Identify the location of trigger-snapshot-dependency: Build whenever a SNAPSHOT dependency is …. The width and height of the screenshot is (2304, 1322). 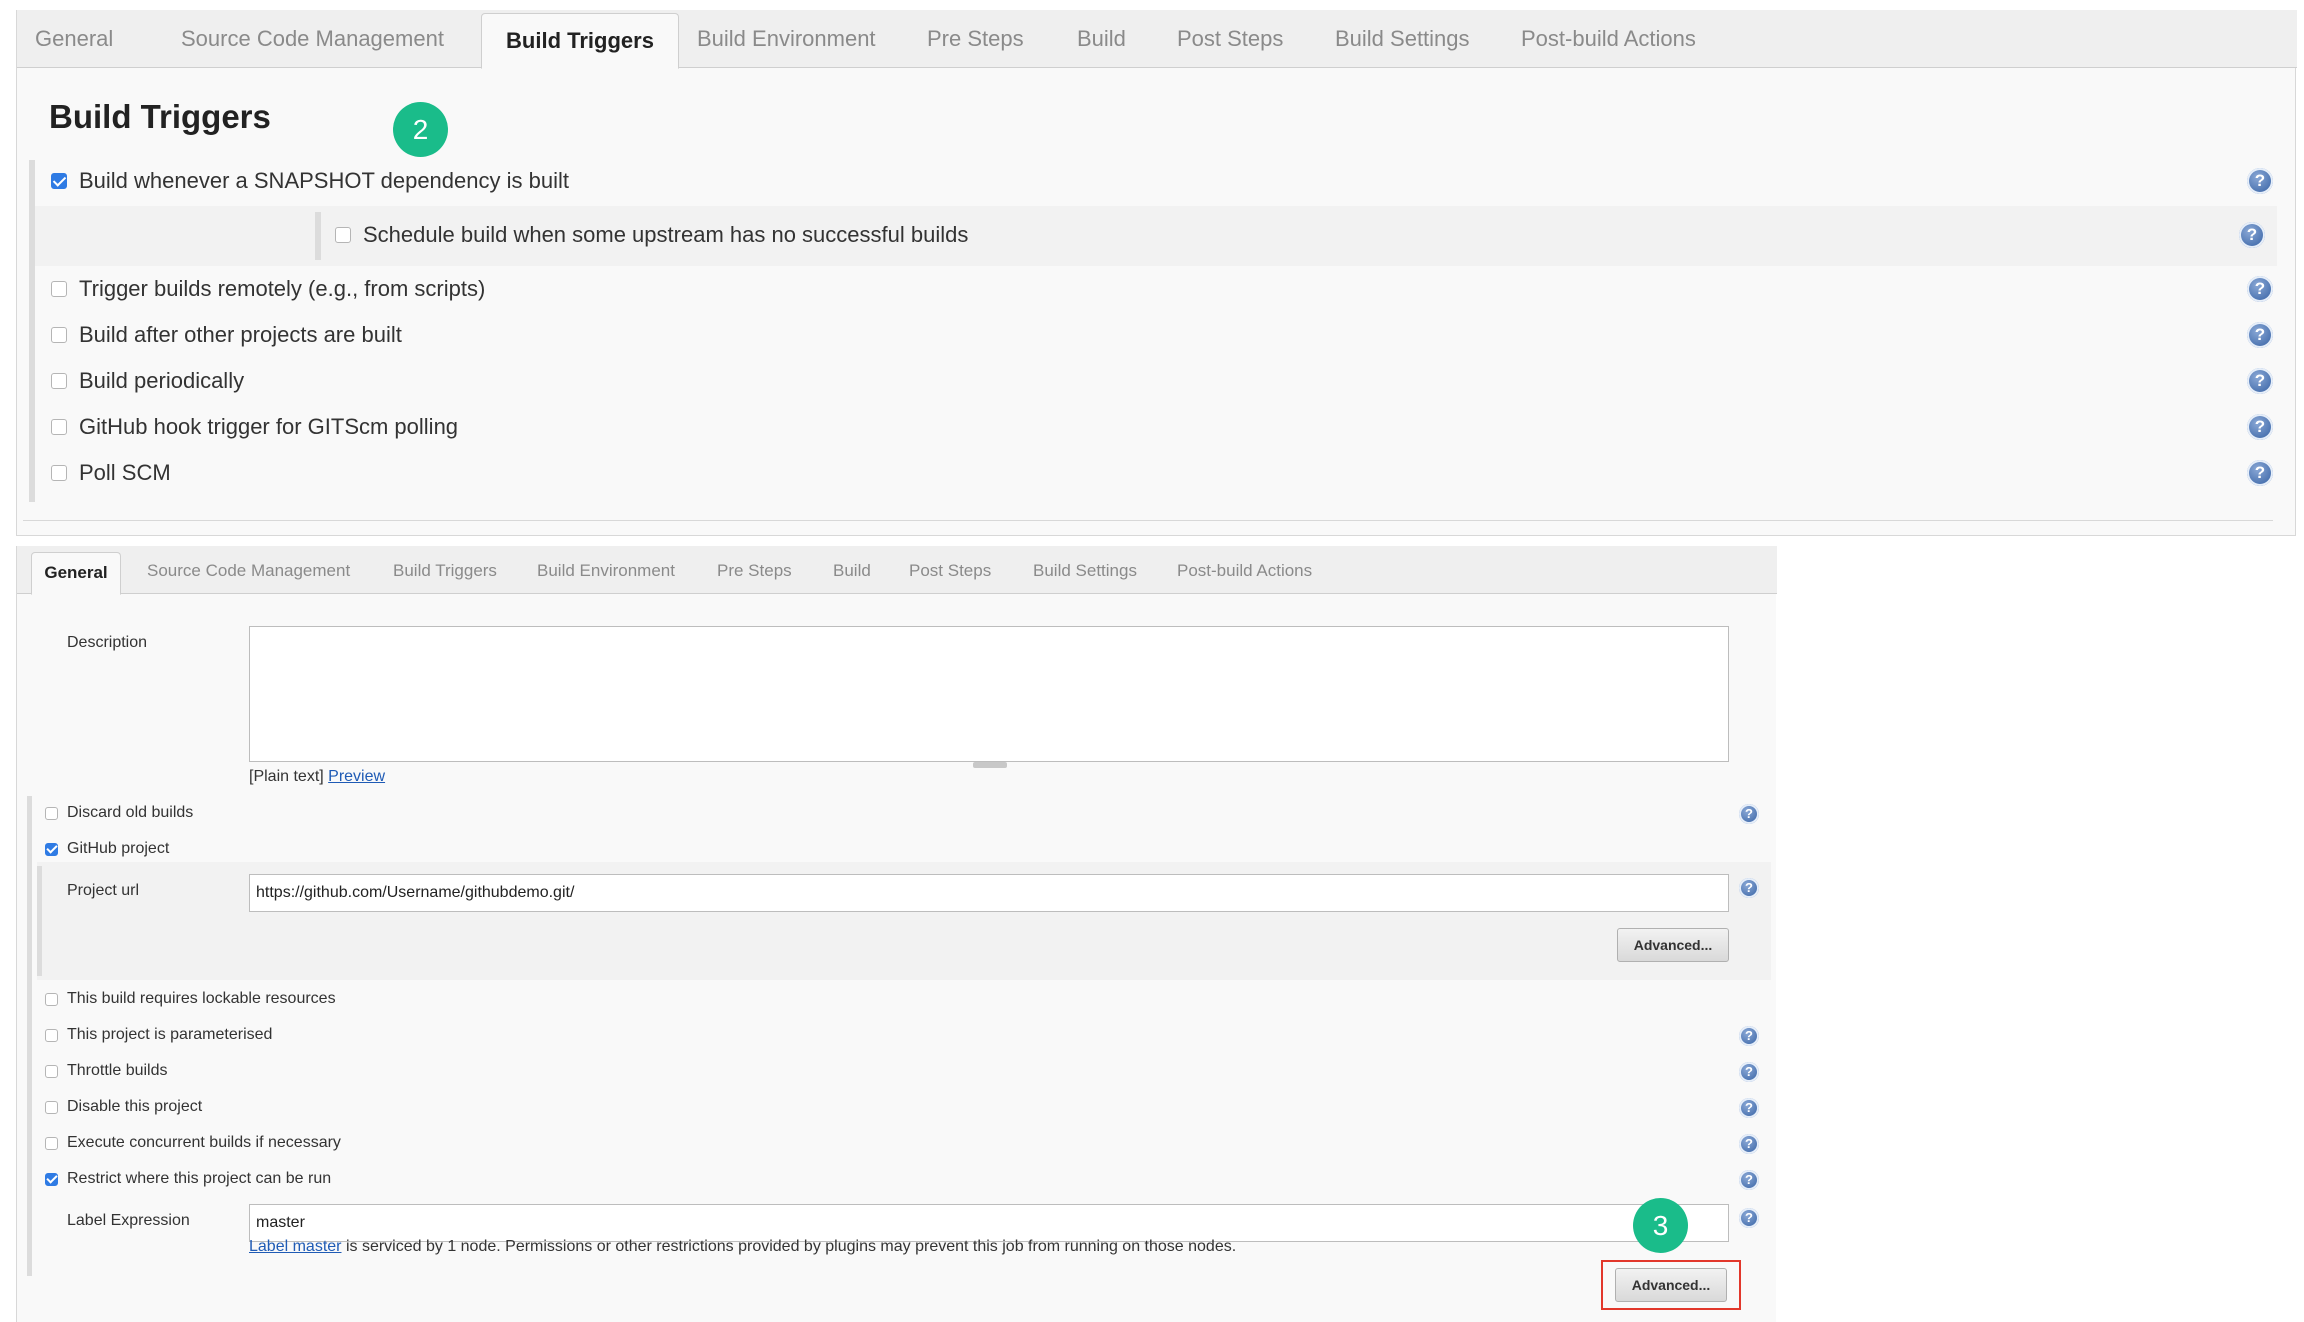
(310, 181).